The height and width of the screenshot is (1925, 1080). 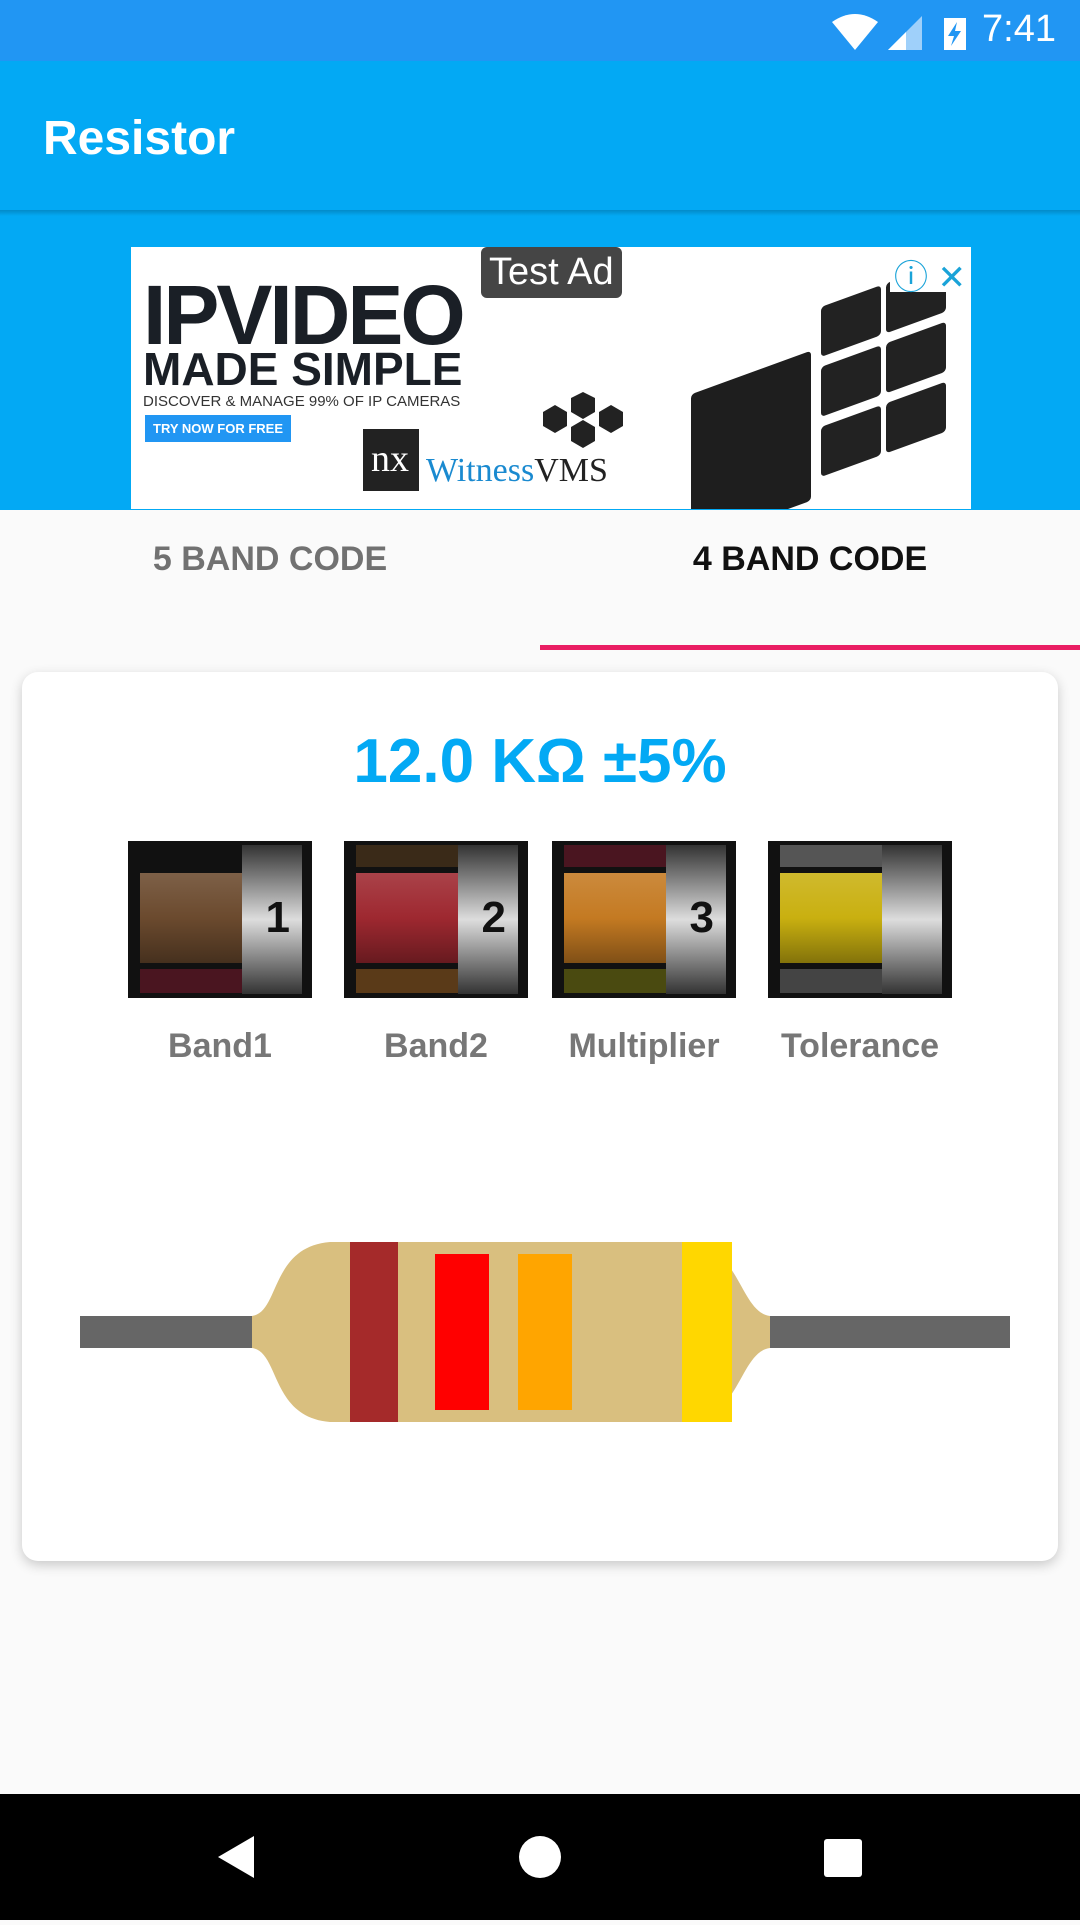 I want to click on resistance-value: 12.0 KΩ ±5%, so click(x=540, y=761).